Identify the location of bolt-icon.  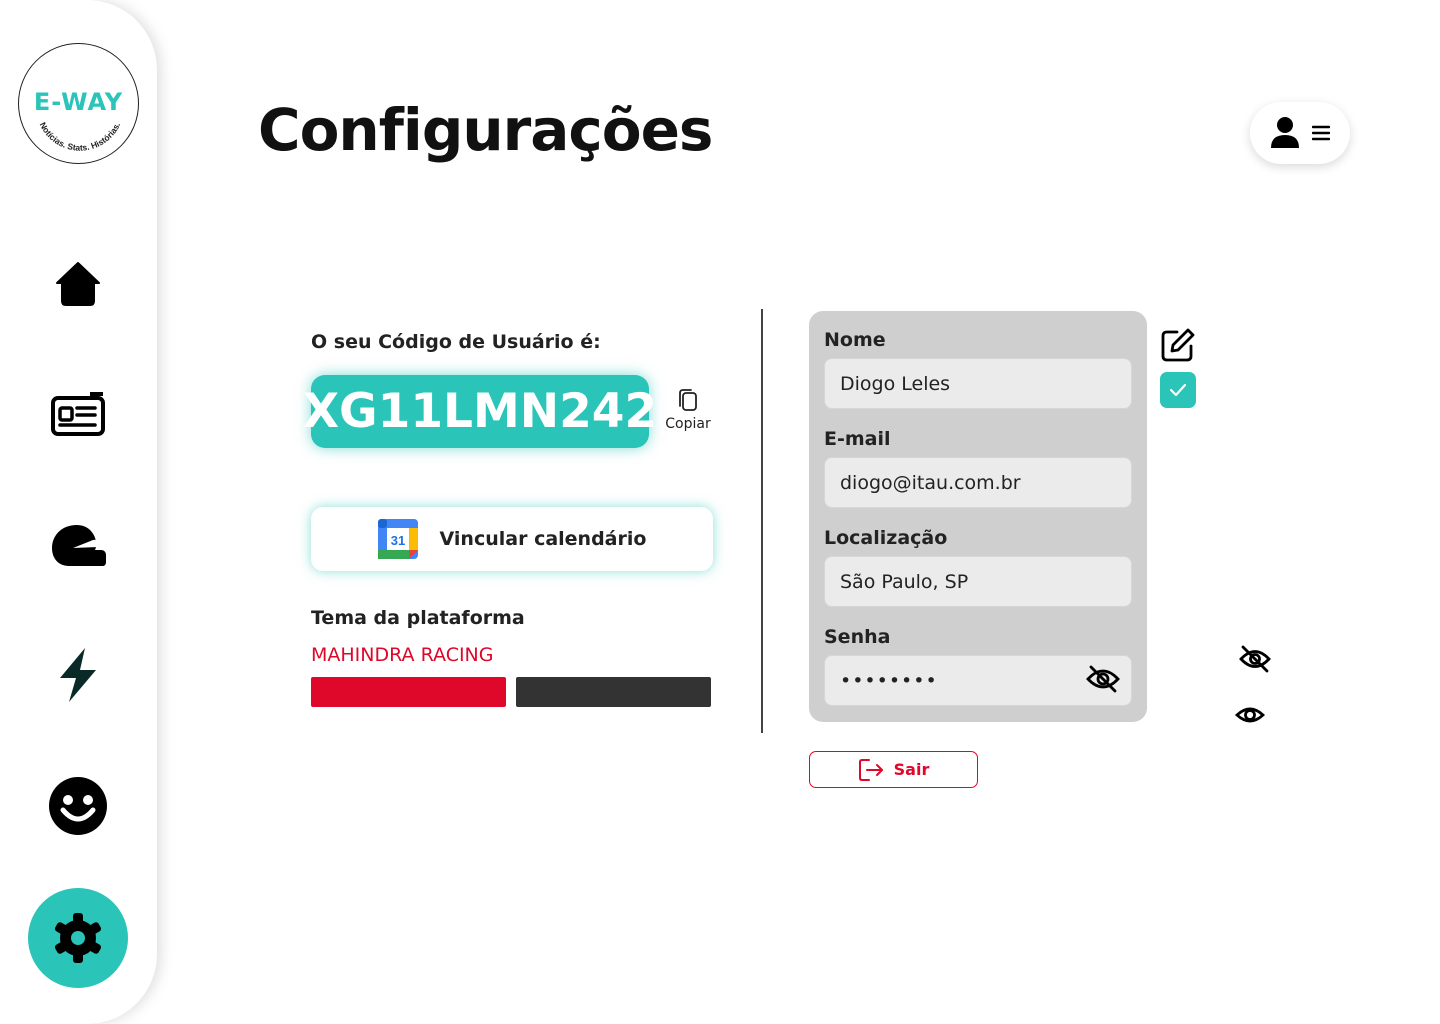
(78, 675).